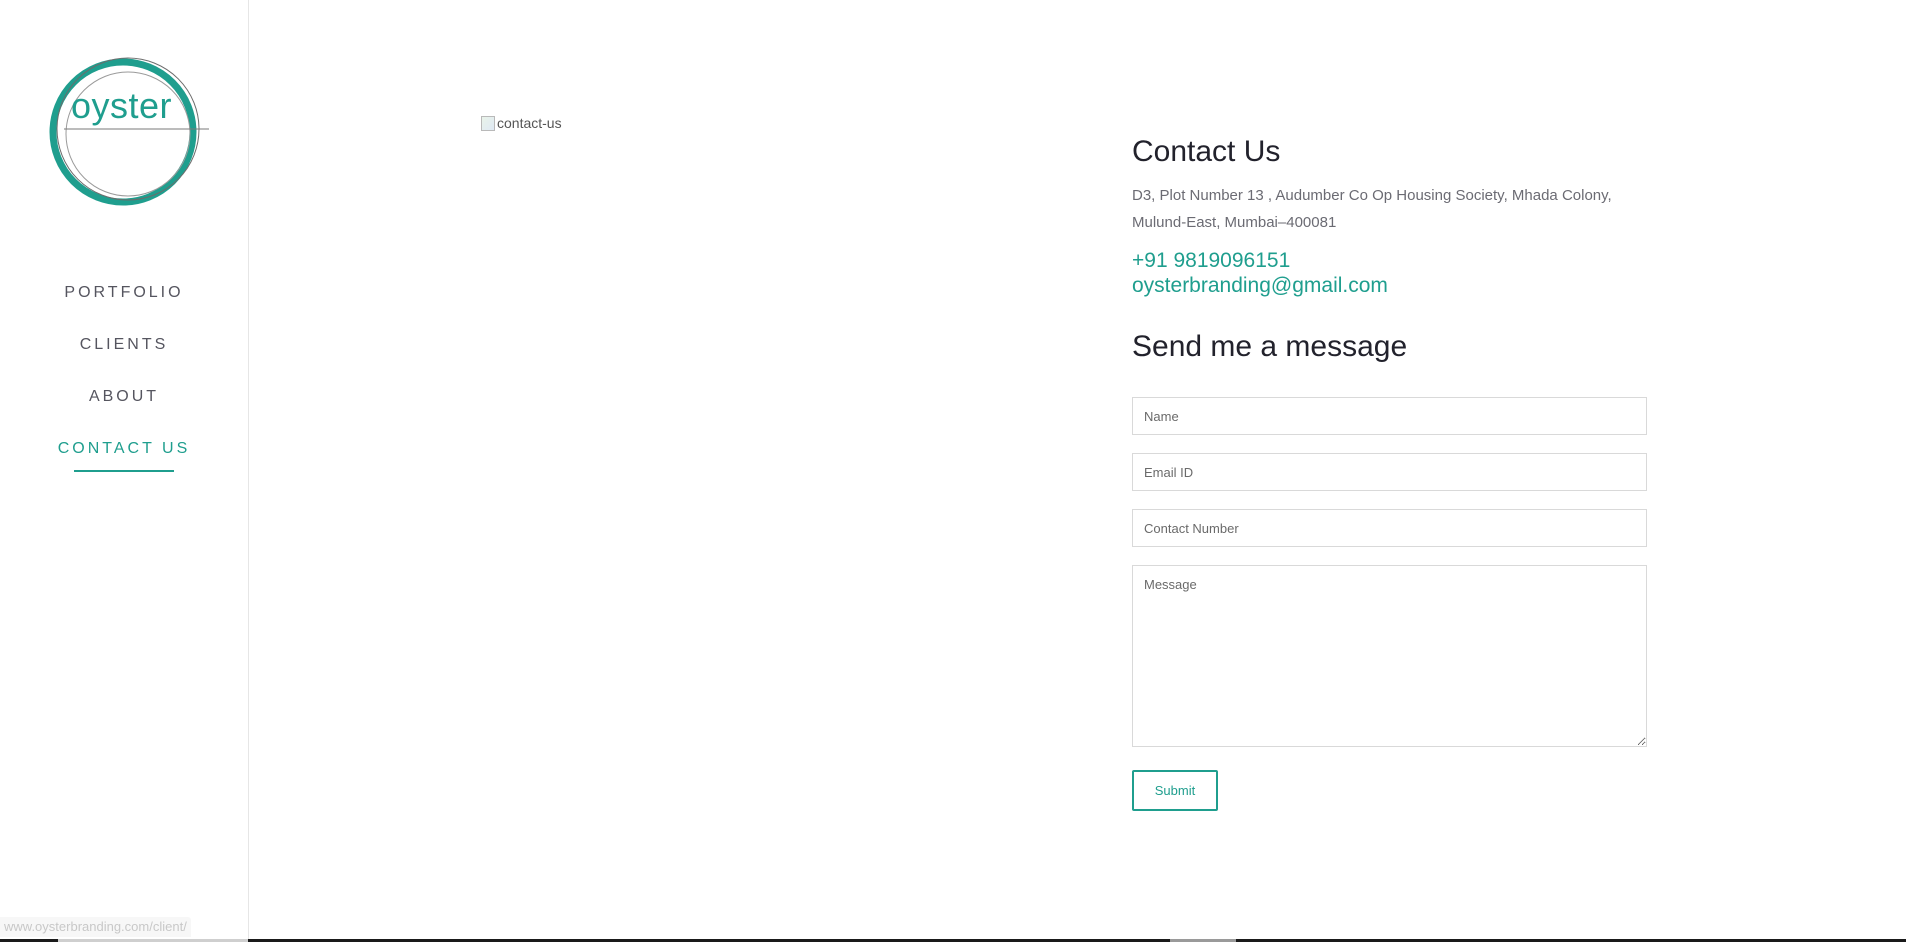  Describe the element at coordinates (95, 927) in the screenshot. I see `status-bar-url: www.oysterbranding.com/client/` at that location.